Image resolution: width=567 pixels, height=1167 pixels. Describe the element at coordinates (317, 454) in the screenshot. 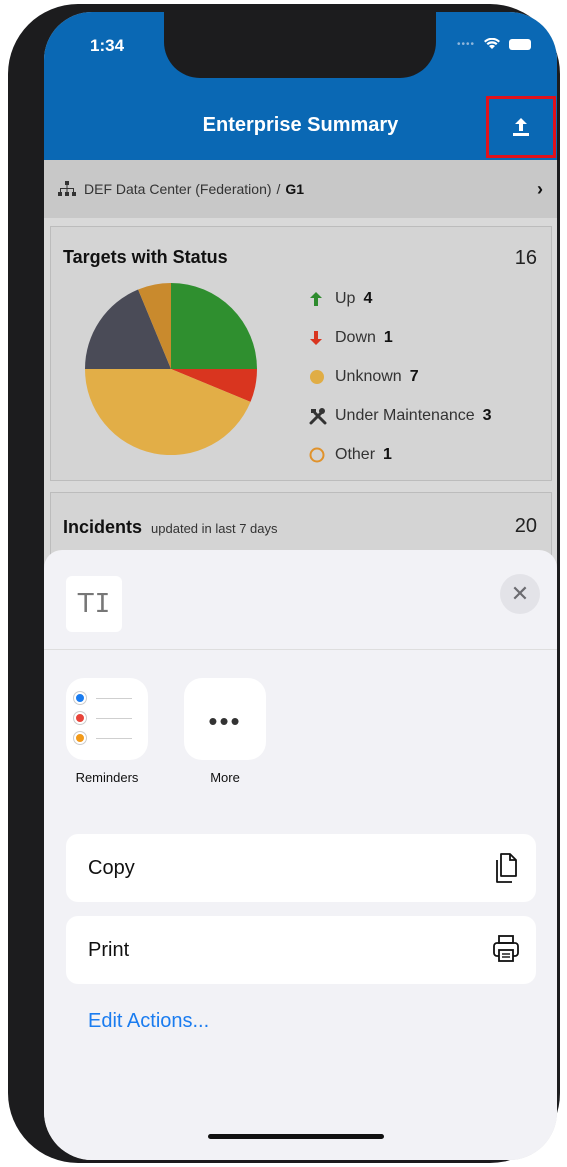

I see `circle-outline-icon` at that location.